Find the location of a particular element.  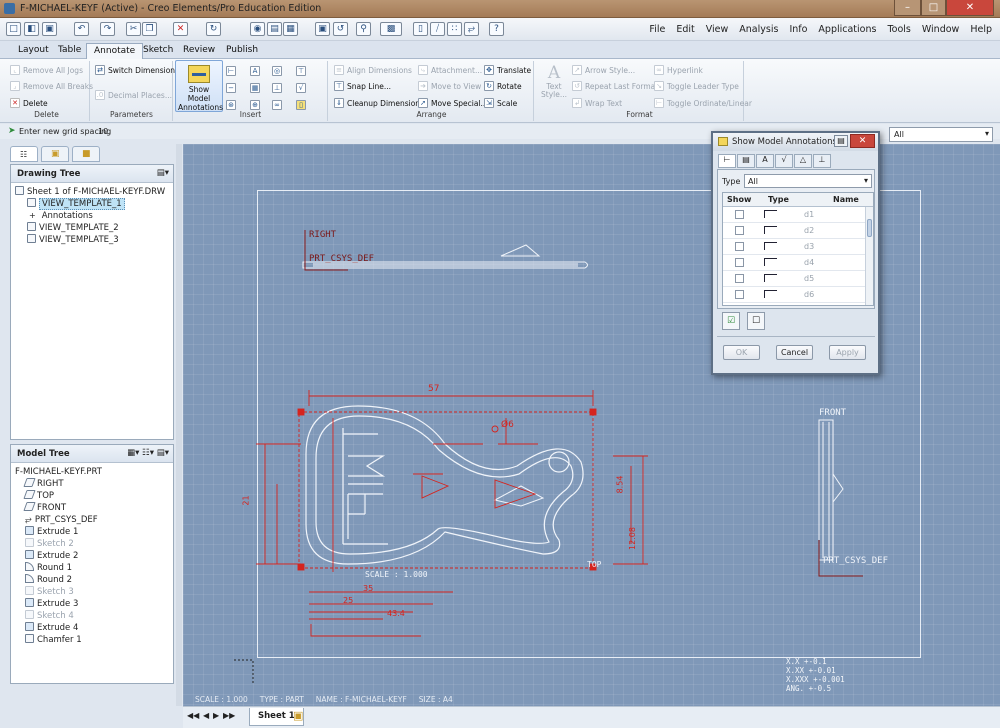

tree-item-round-2: Round 2 is located at coordinates (93, 580).